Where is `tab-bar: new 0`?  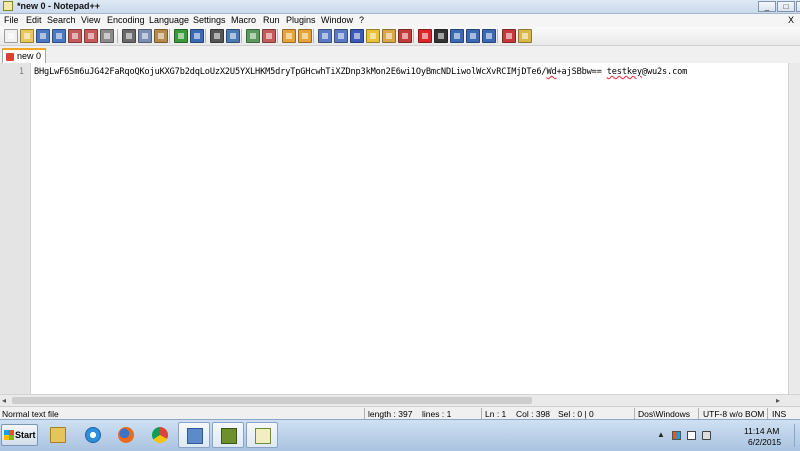
tab-bar: new 0 is located at coordinates (400, 55).